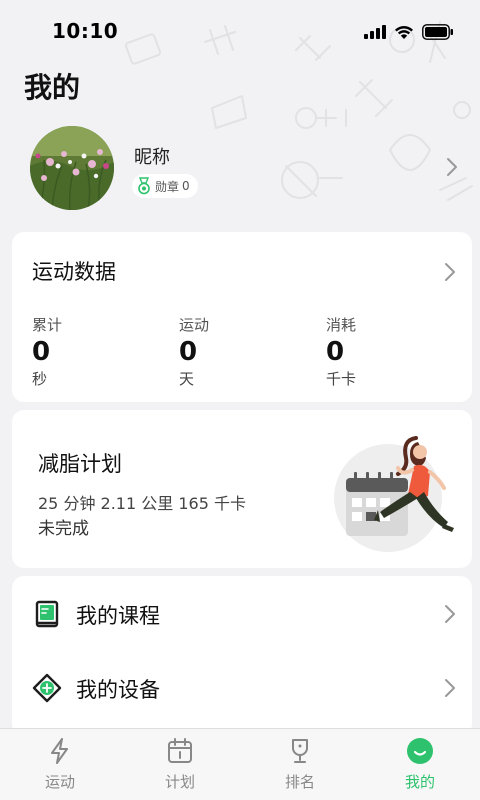 This screenshot has width=480, height=800. Describe the element at coordinates (118, 690) in the screenshot. I see `menu-item-label: 我的设备` at that location.